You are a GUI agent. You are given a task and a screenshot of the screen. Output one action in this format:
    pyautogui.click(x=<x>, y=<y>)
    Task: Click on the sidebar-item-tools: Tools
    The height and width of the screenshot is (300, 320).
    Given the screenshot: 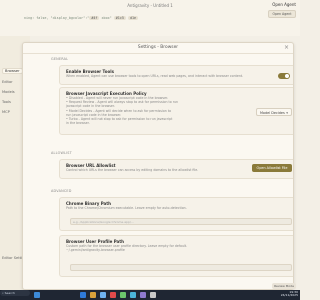 What is the action you would take?
    pyautogui.click(x=6, y=102)
    